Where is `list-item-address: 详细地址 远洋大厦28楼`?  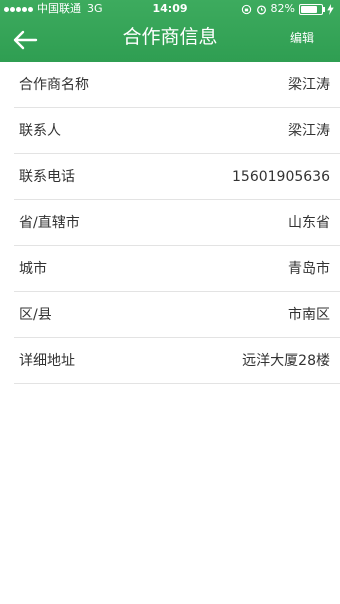
list-item-address: 详细地址 远洋大厦28楼 is located at coordinates (177, 361).